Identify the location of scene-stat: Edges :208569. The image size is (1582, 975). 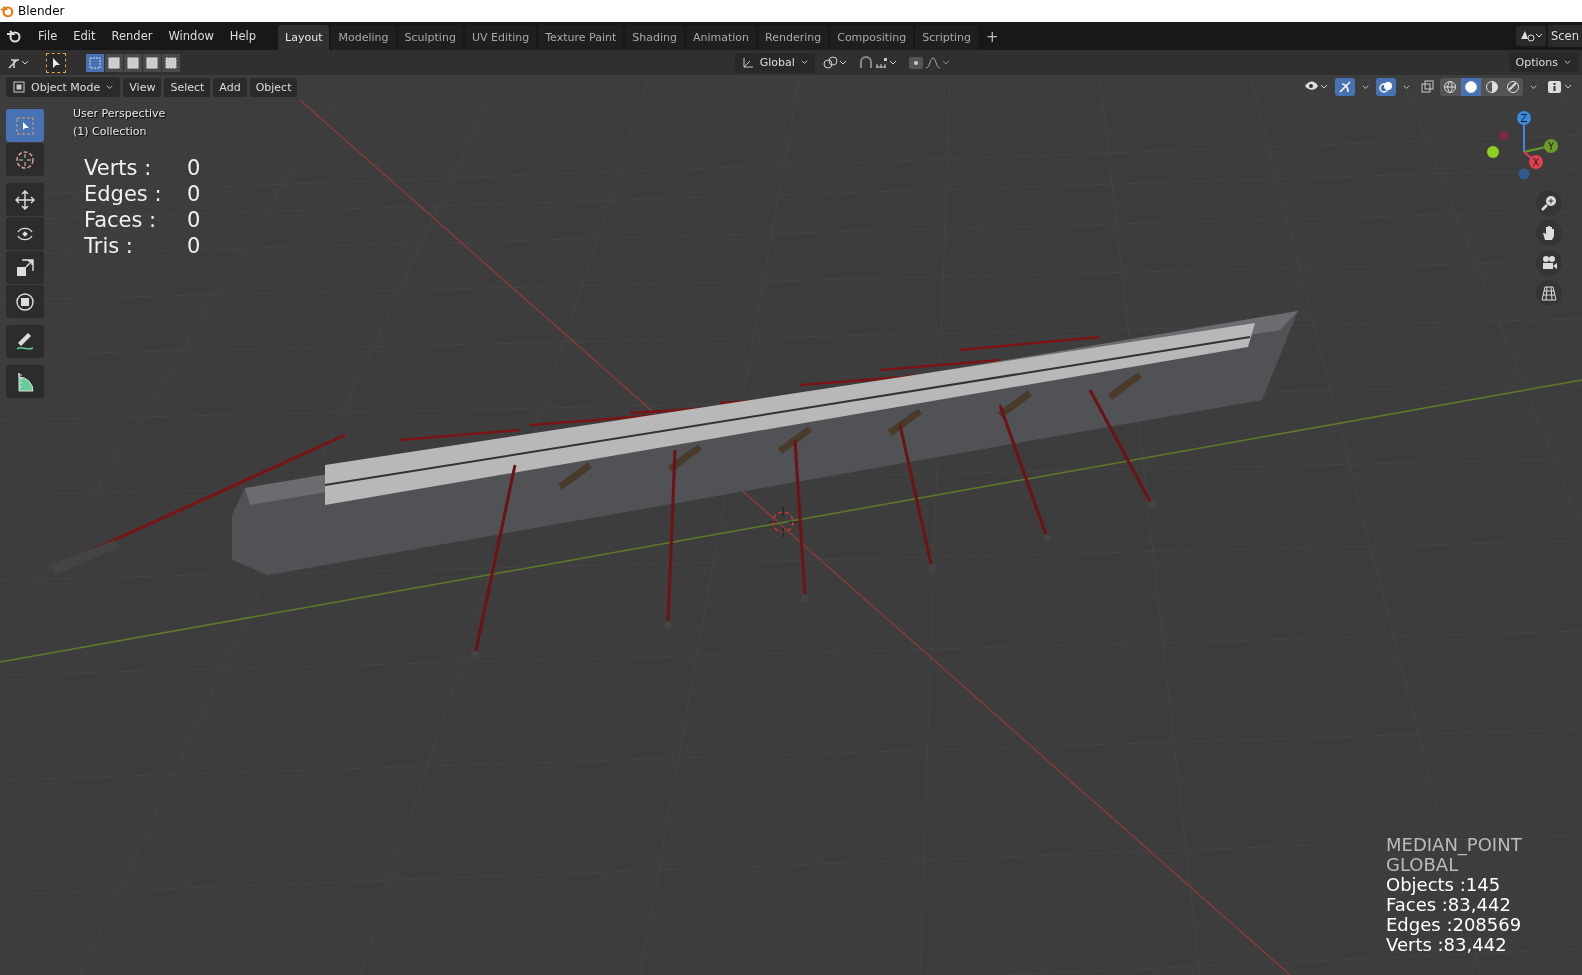
(1454, 925).